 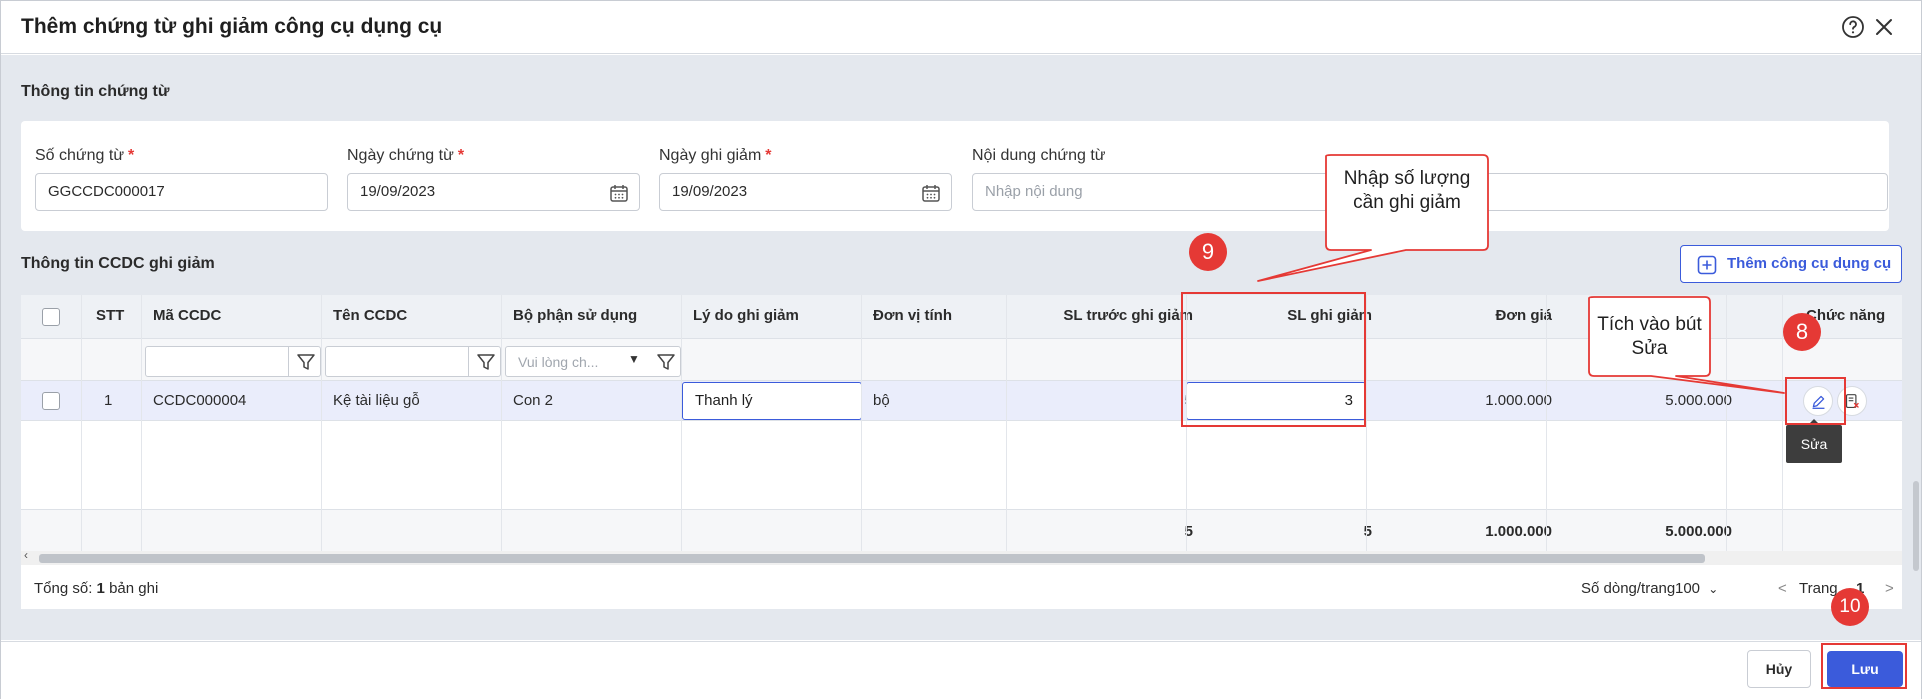 I want to click on step-10-marker: 10, so click(x=1850, y=607).